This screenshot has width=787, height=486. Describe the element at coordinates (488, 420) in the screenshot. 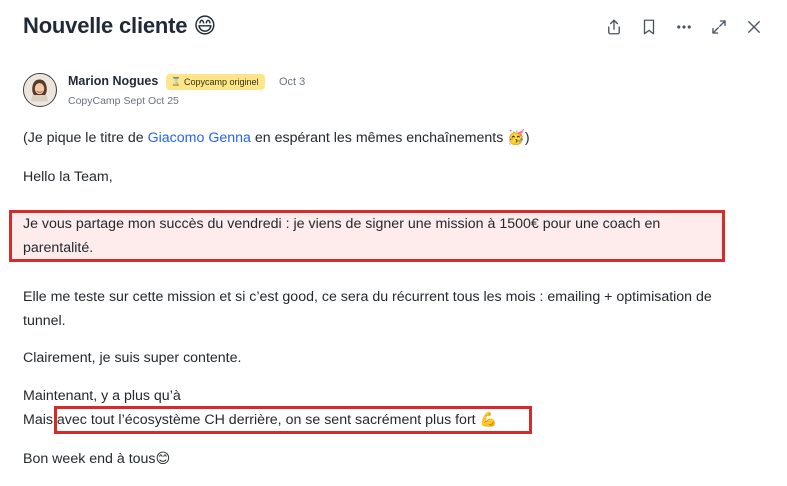

I see `flexed-biceps-emoji-icon: 💪` at that location.